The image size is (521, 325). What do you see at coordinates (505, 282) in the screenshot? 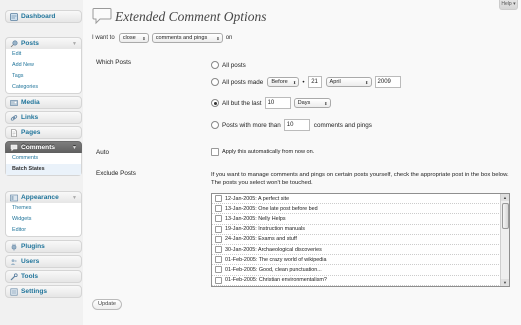
I see `scroll-down-icon: ▼` at bounding box center [505, 282].